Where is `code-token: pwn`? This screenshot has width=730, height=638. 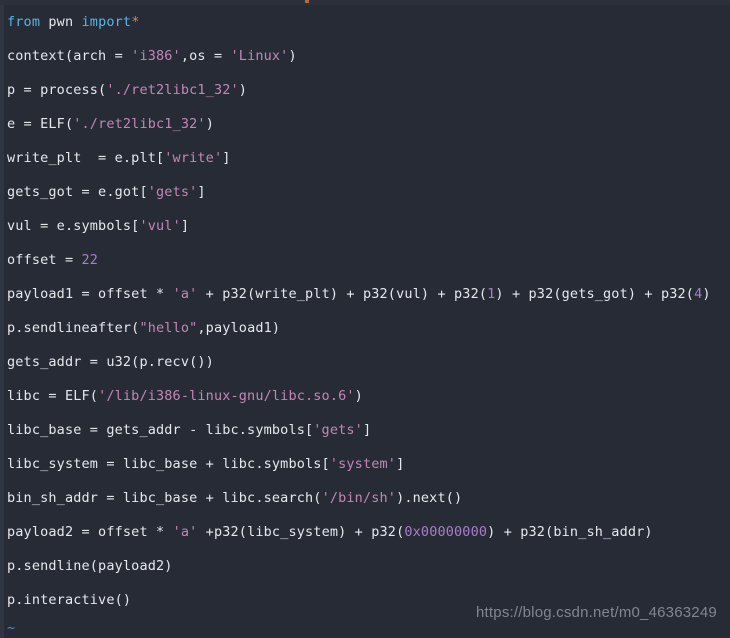
code-token: pwn is located at coordinates (61, 22).